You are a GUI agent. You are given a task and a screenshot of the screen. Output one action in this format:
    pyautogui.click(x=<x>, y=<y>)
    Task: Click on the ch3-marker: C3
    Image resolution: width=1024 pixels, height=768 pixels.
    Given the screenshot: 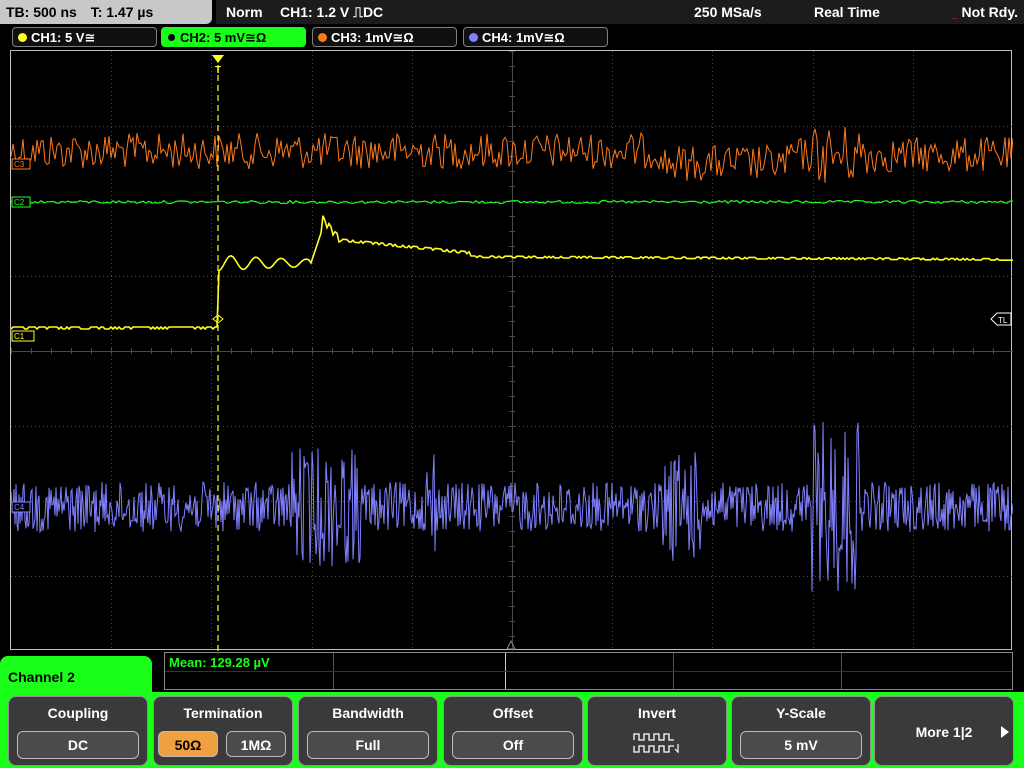 What is the action you would take?
    pyautogui.click(x=21, y=164)
    